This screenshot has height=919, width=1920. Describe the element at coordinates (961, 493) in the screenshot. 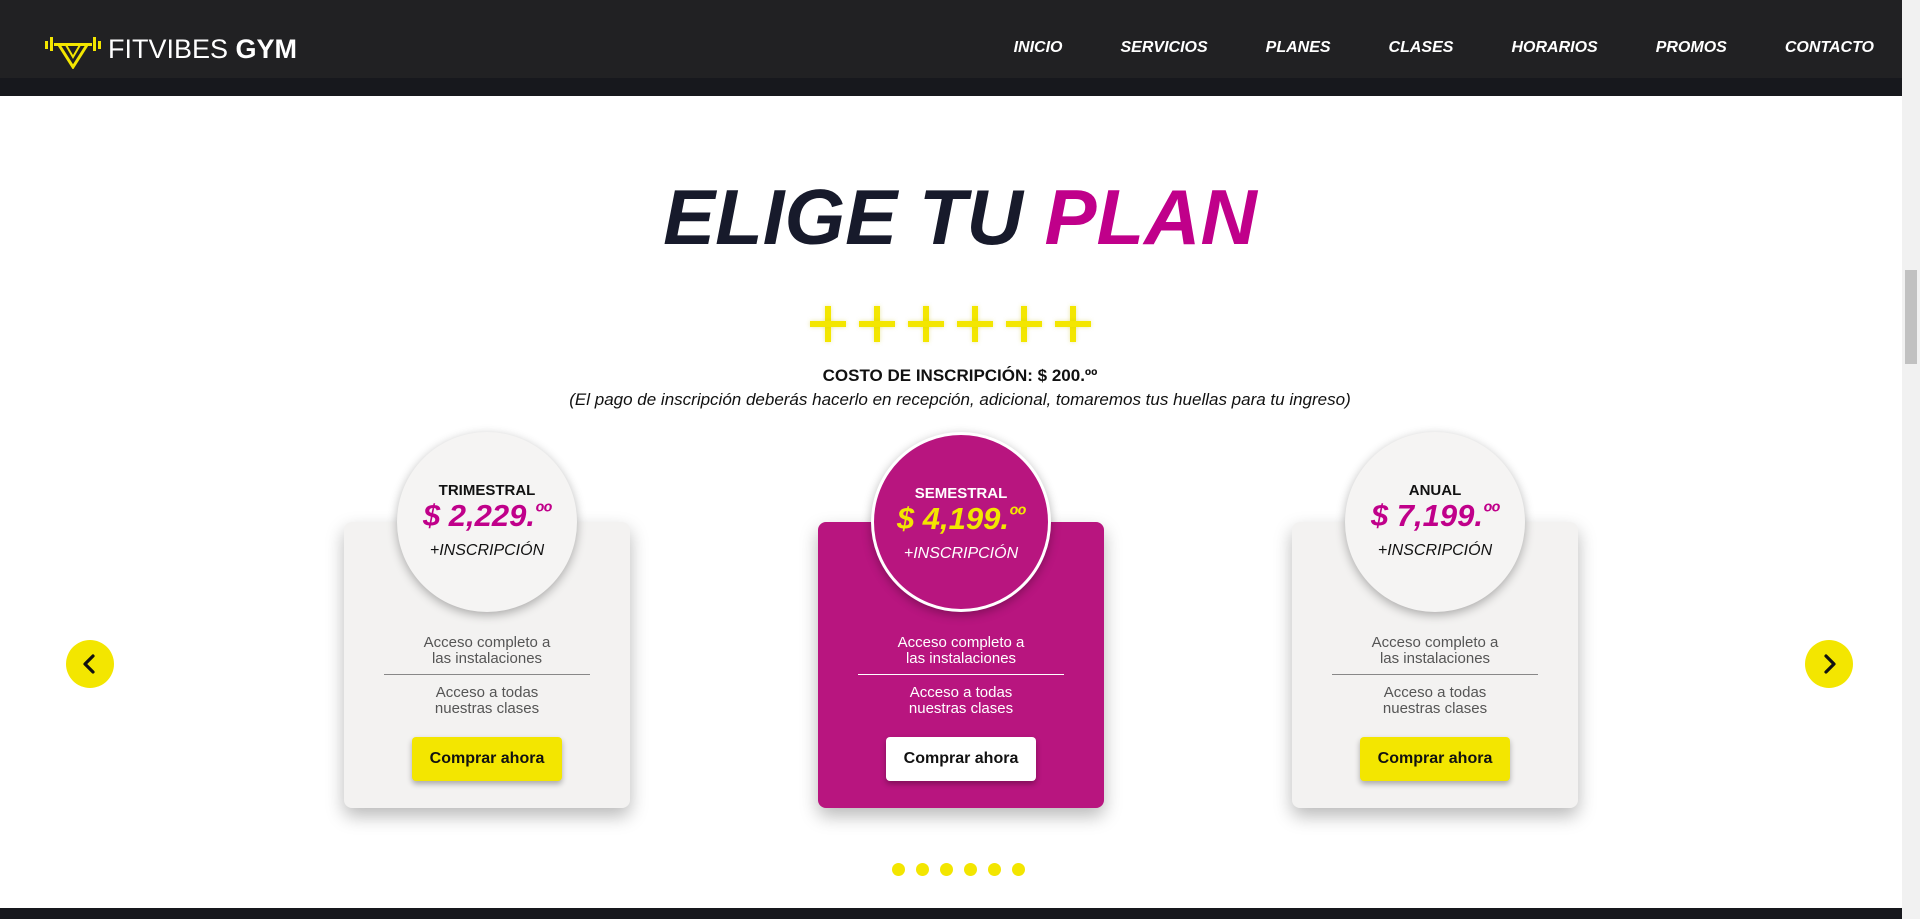

I see `plan-name: SEMESTRAL` at that location.